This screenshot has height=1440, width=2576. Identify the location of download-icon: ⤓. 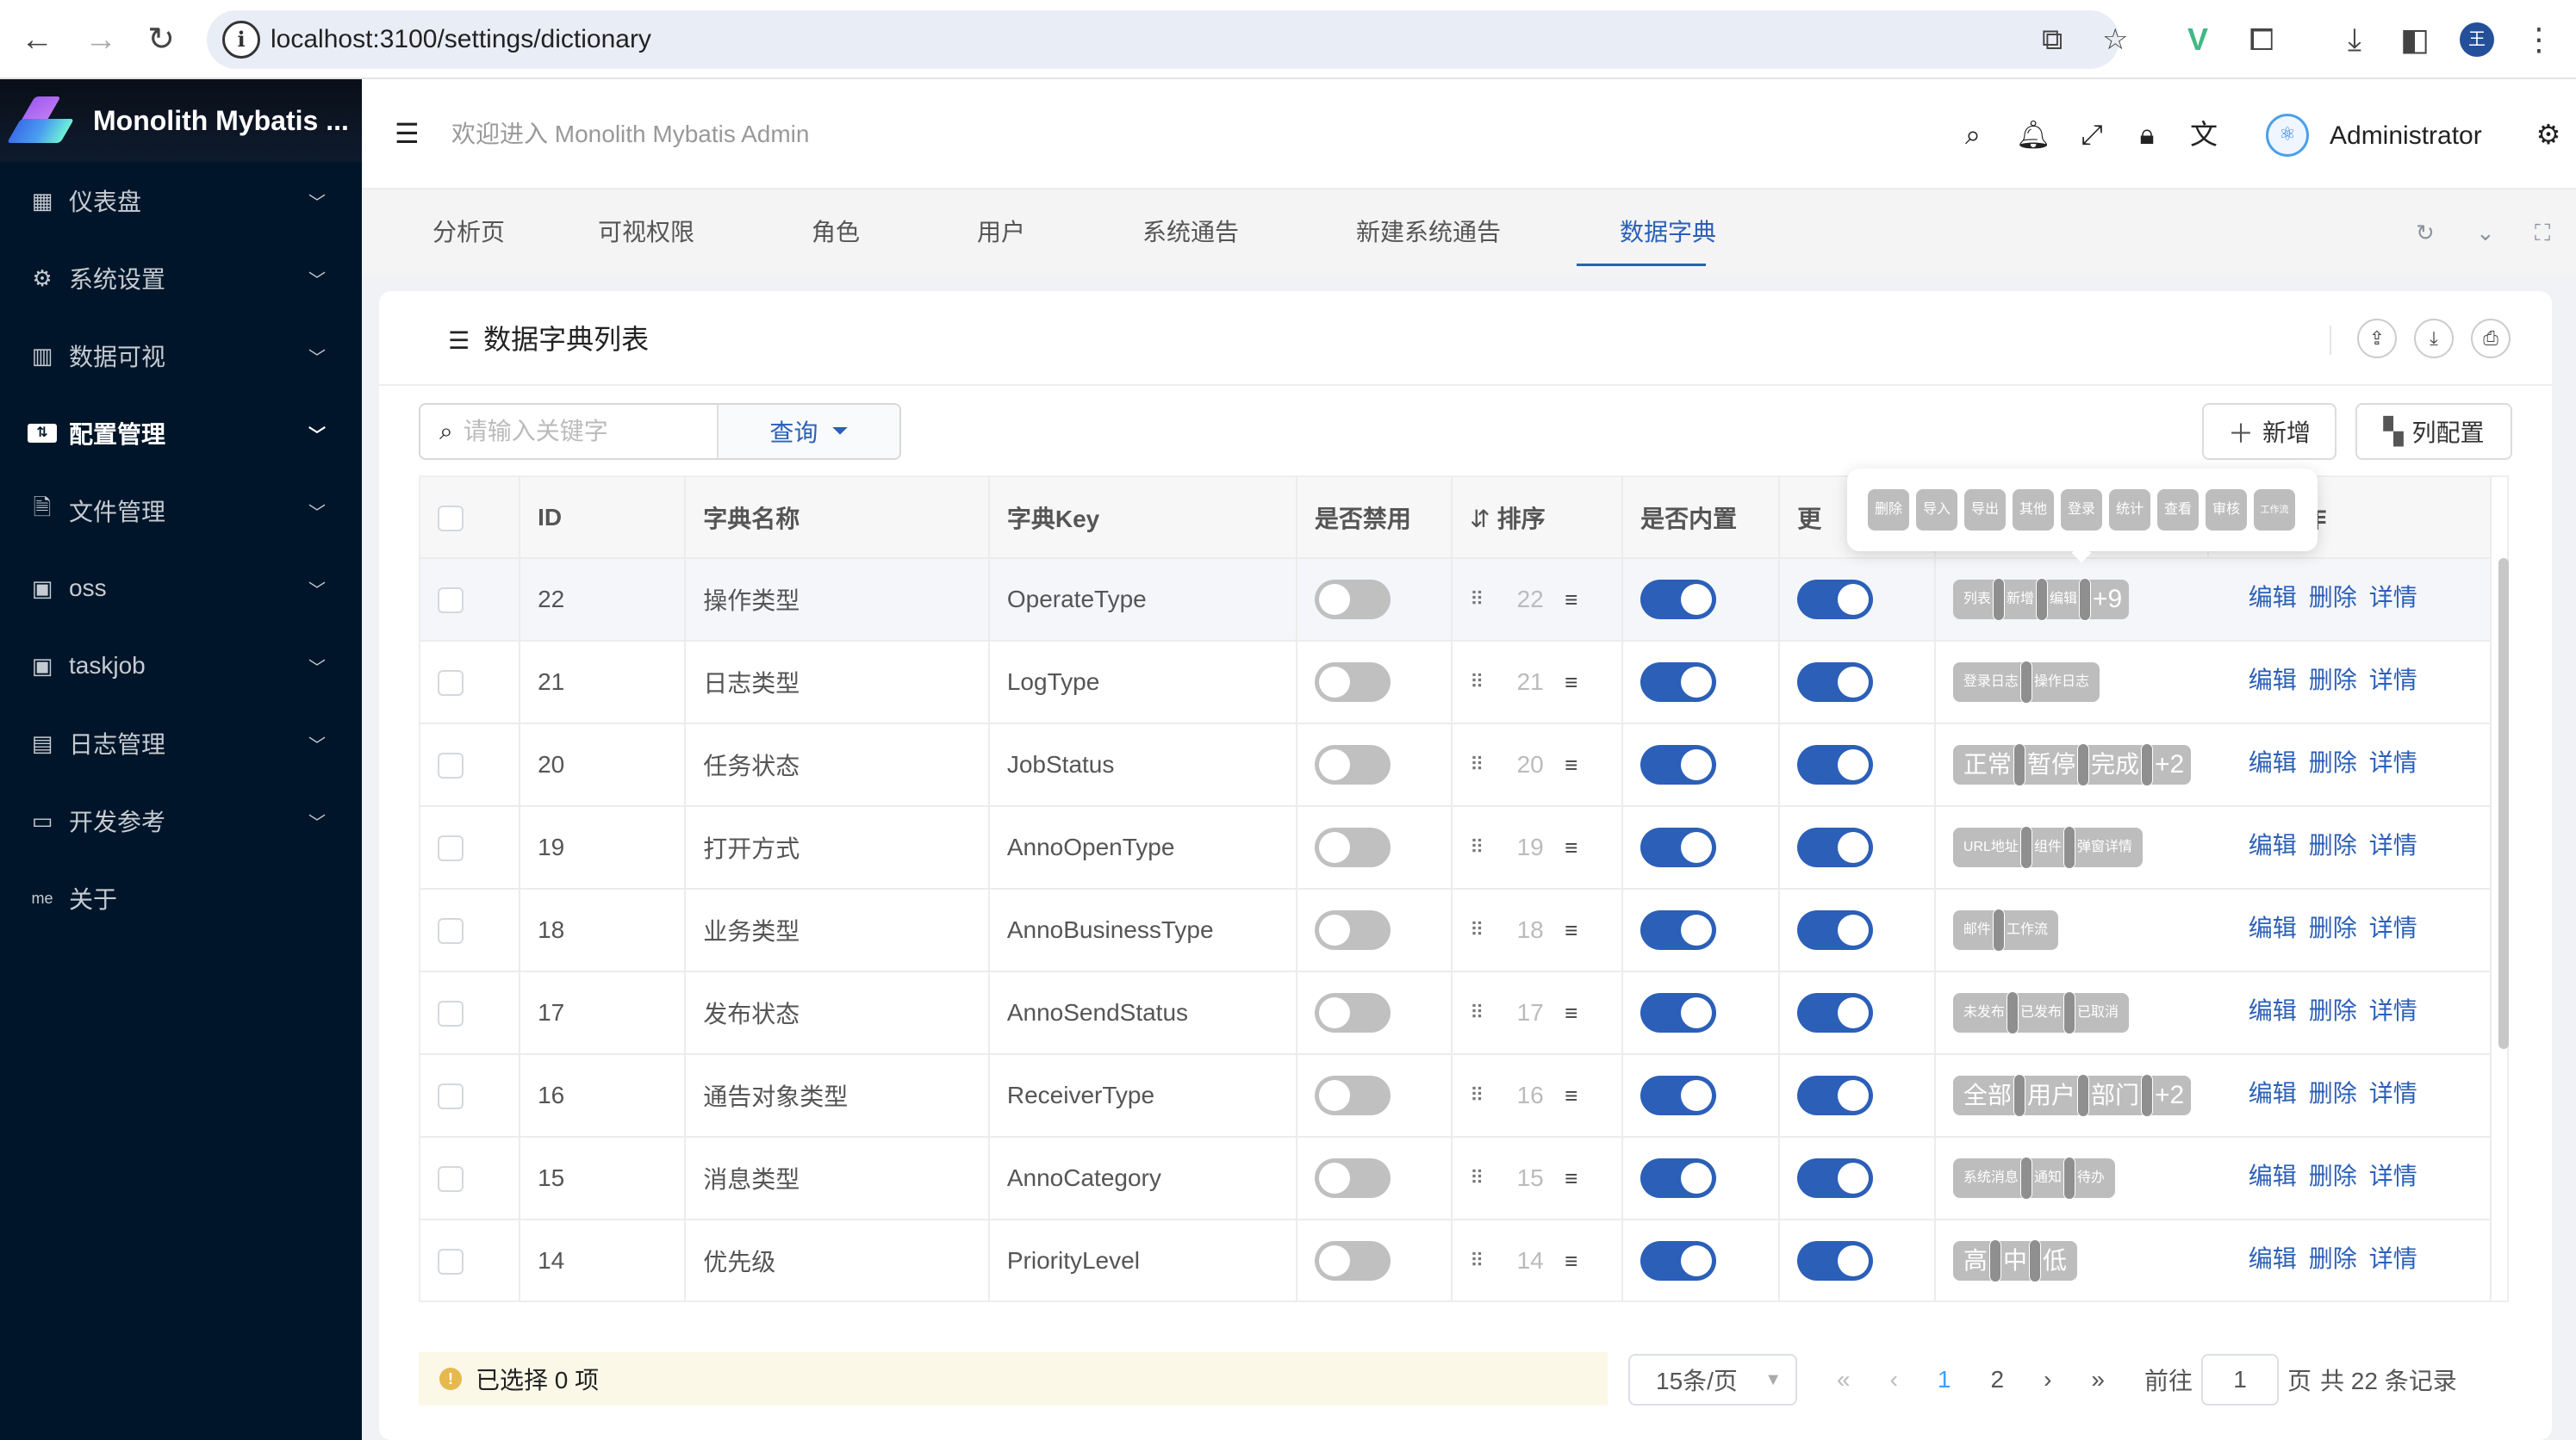
(2354, 40).